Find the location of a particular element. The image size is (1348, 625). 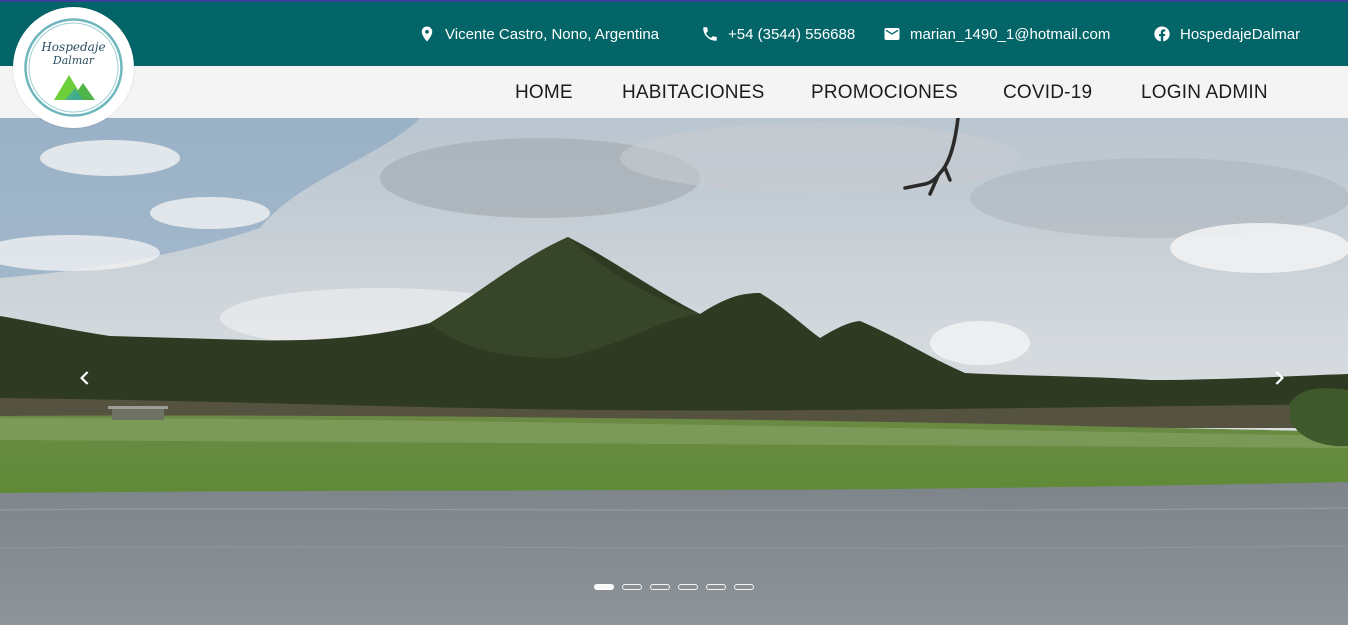

carousel-prev-button is located at coordinates (85, 378).